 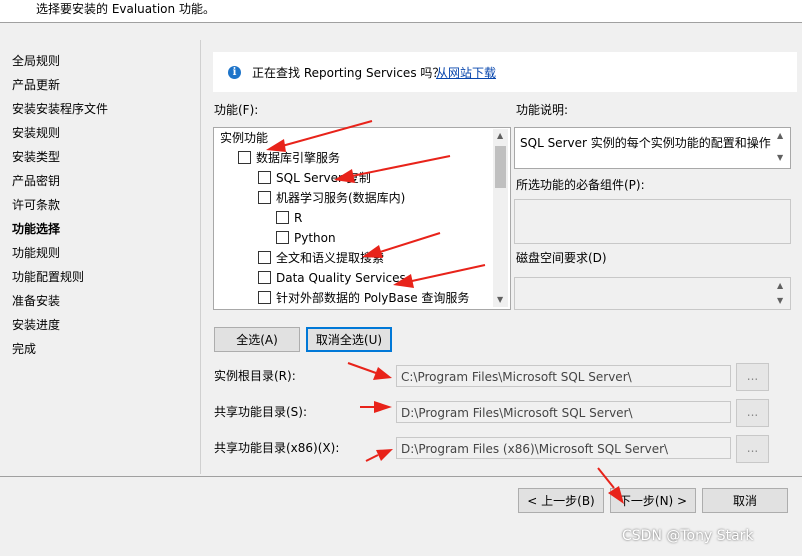 What do you see at coordinates (500, 299) in the screenshot?
I see `scroll-down-icon: ▼` at bounding box center [500, 299].